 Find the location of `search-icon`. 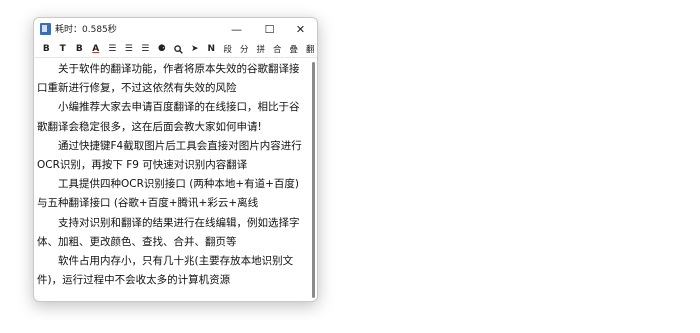

search-icon is located at coordinates (178, 49).